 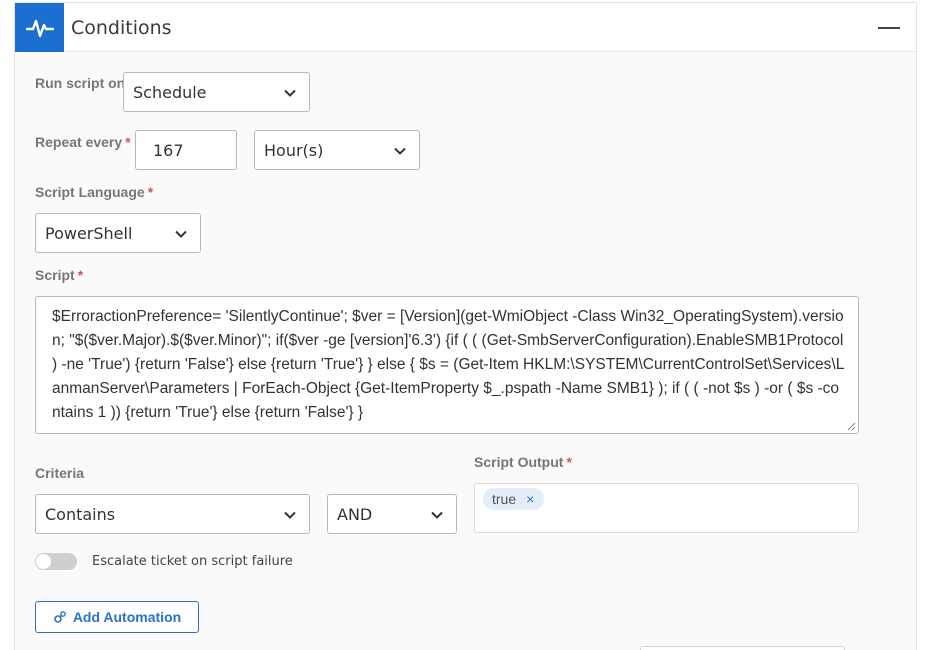 What do you see at coordinates (294, 150) in the screenshot?
I see `repeat-unit-value: Hour(s)` at bounding box center [294, 150].